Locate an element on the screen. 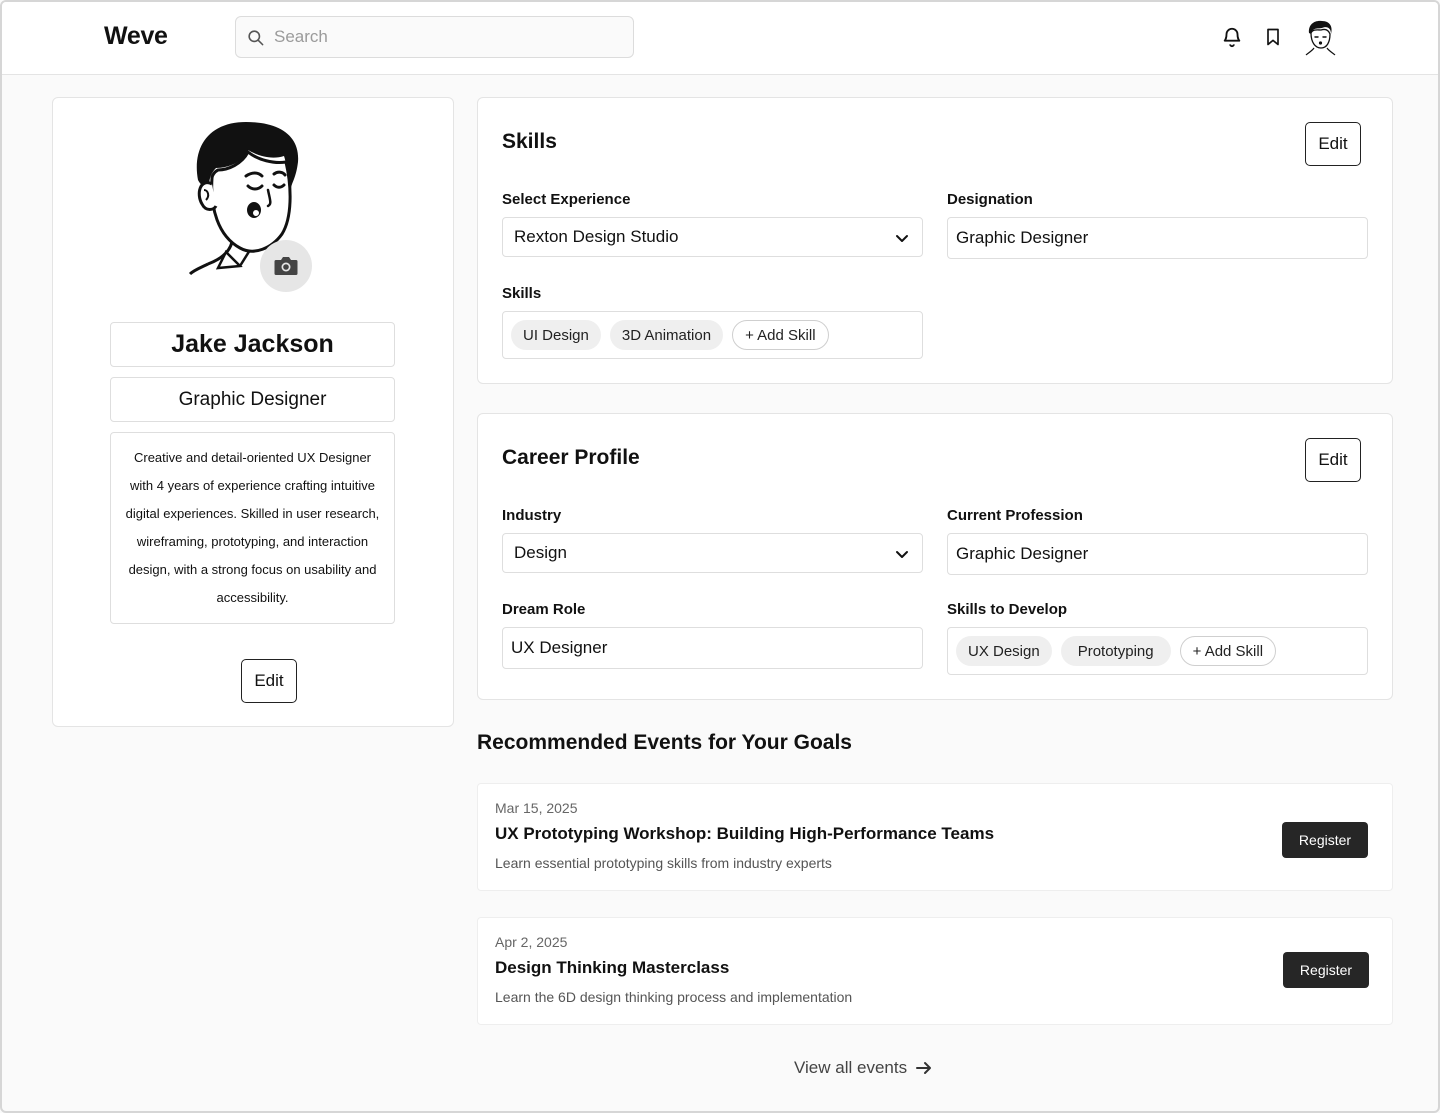 The width and height of the screenshot is (1440, 1113). user-avatar is located at coordinates (1320, 37).